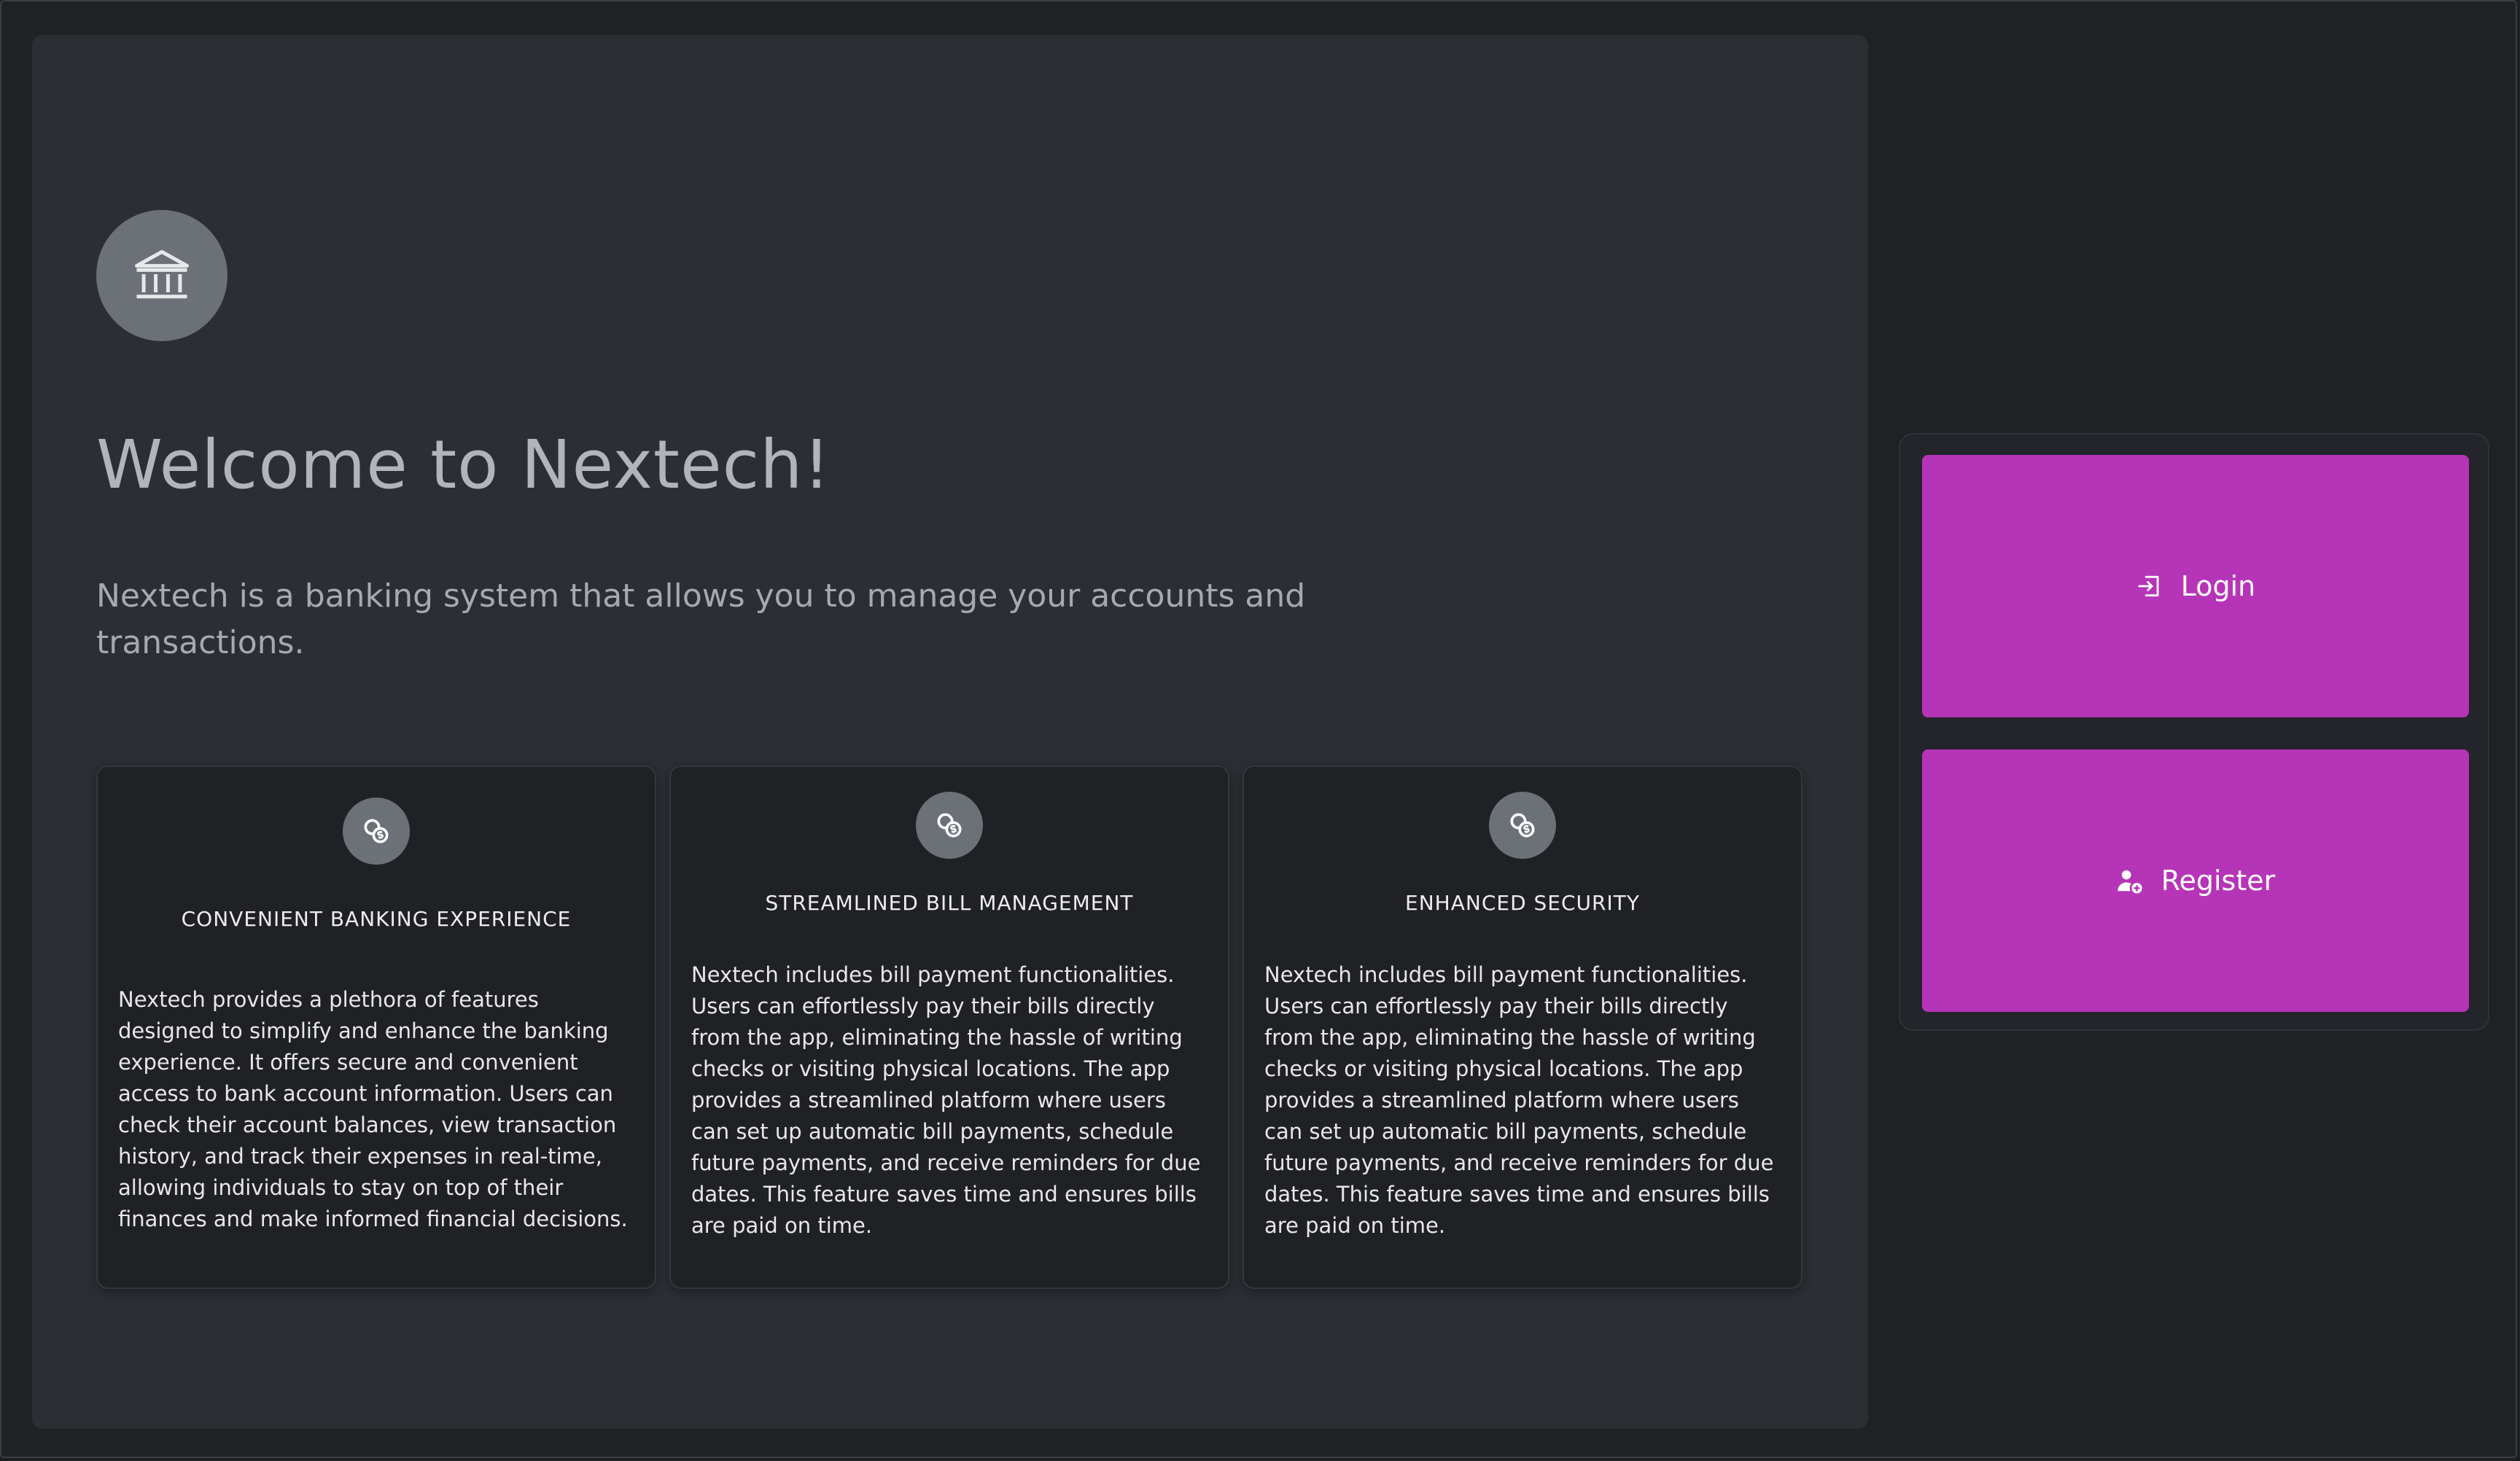  What do you see at coordinates (2130, 881) in the screenshot?
I see `user-plus-icon` at bounding box center [2130, 881].